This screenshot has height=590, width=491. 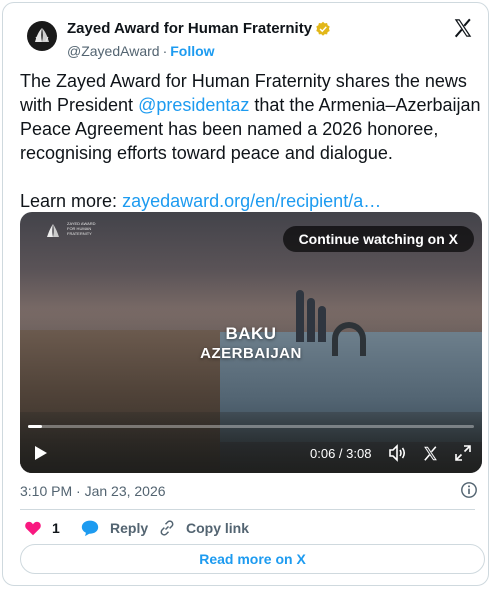 What do you see at coordinates (81, 228) in the screenshot?
I see `video-logo-text: ZAYED AWARD FOR HUMAN FRATERNITY` at bounding box center [81, 228].